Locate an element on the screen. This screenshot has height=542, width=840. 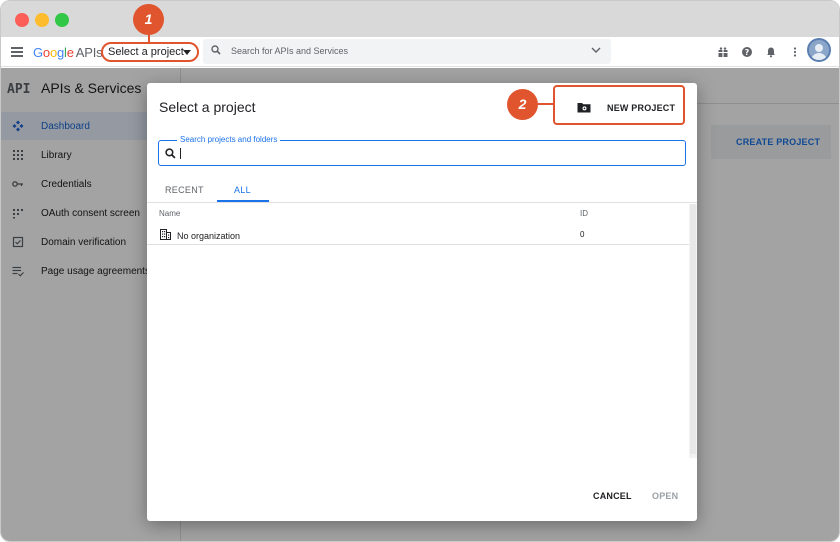
callout-1-connector is located at coordinates (149, 38).